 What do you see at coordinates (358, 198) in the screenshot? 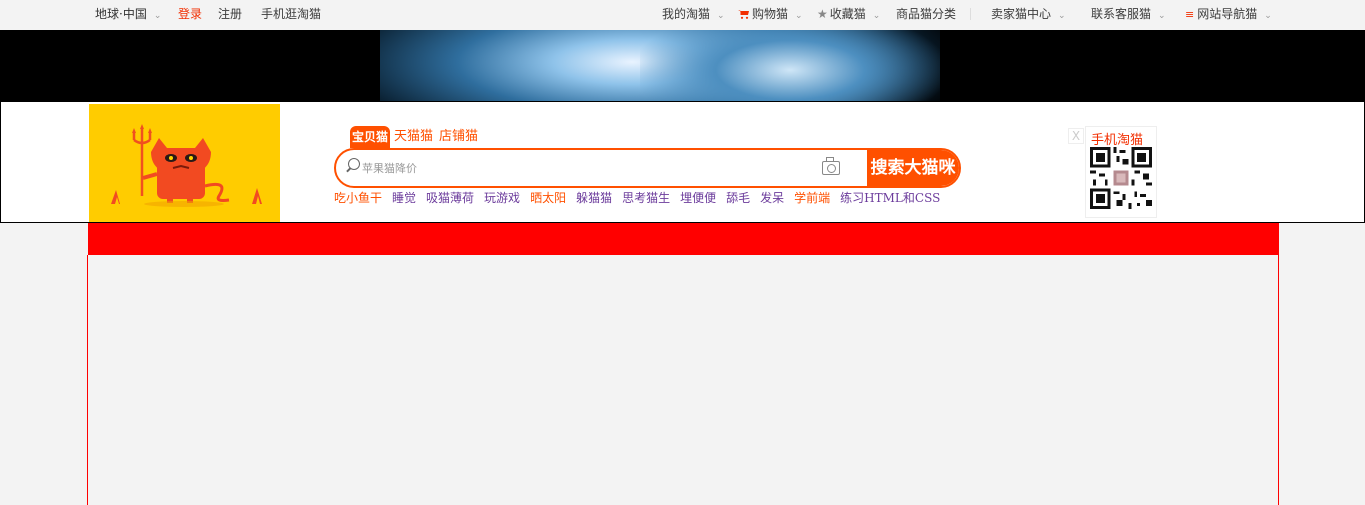
I see `hotword-link: 吃小鱼干` at bounding box center [358, 198].